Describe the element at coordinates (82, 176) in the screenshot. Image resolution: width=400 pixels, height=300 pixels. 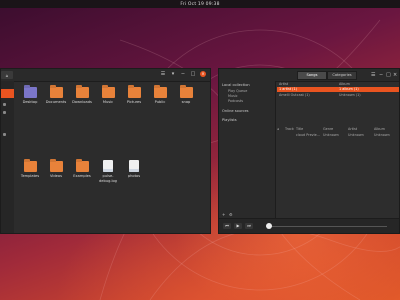
I see `file-item-label: Examples` at that location.